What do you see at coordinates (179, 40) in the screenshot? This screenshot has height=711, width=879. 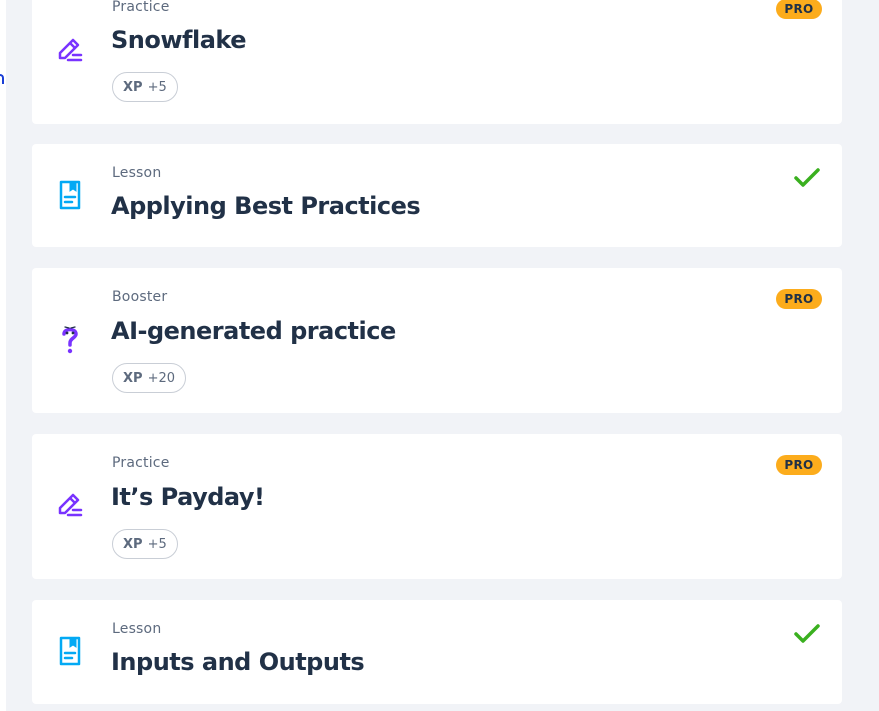 I see `item-title: Snowflake` at bounding box center [179, 40].